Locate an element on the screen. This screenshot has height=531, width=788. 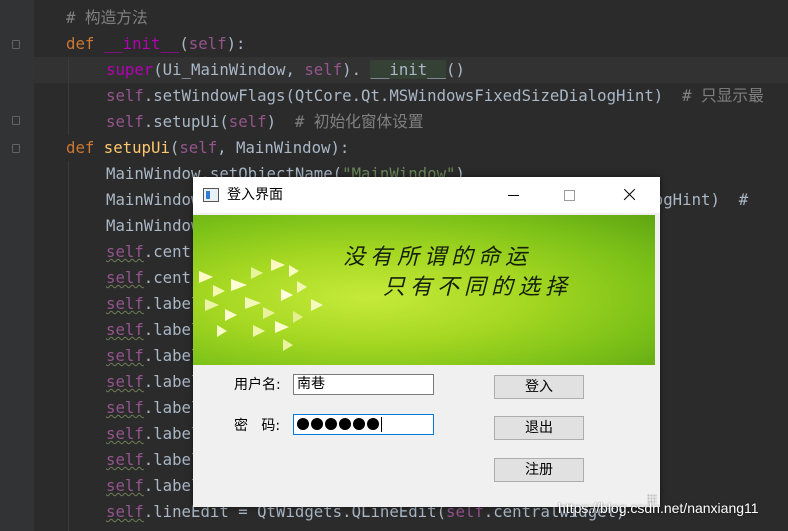
text-caret is located at coordinates (381, 424).